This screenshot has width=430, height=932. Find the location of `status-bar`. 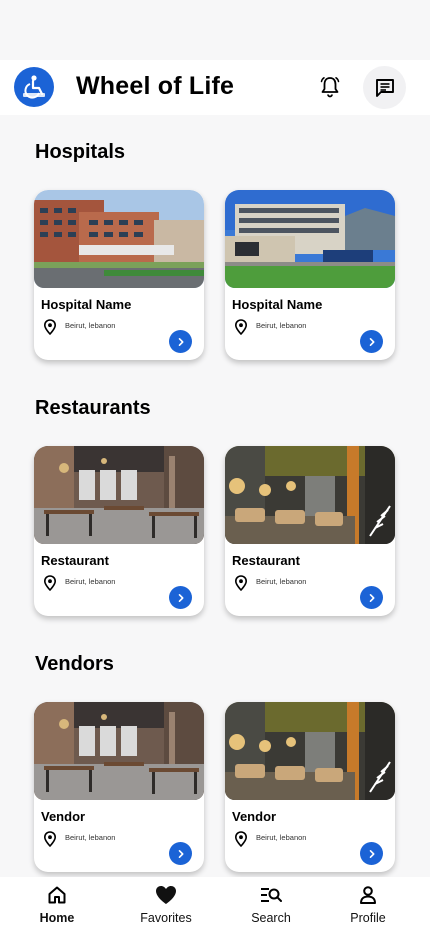

status-bar is located at coordinates (215, 30).